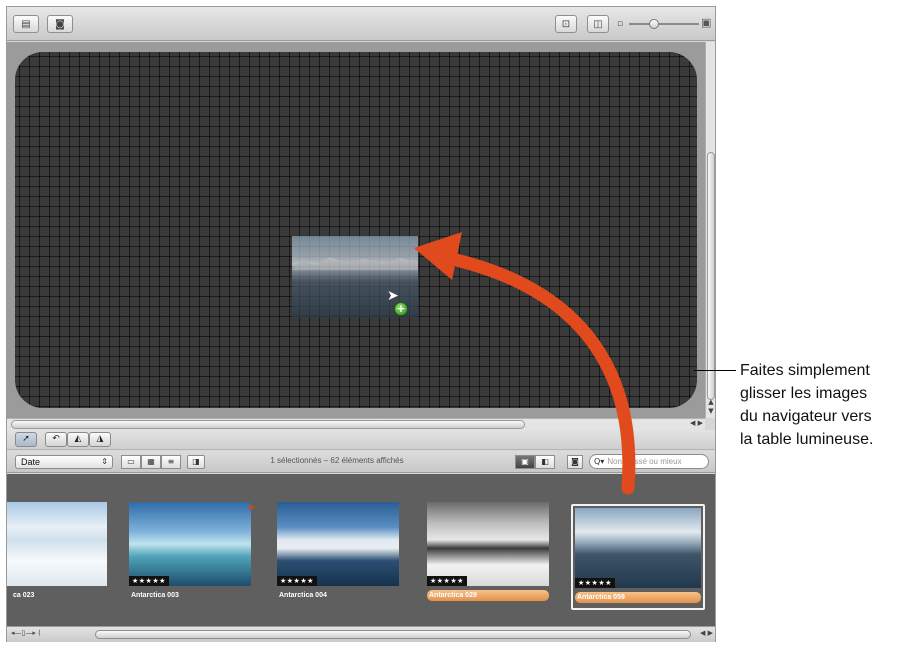 Image resolution: width=914 pixels, height=648 pixels. I want to click on brush-tool: ◮, so click(100, 439).